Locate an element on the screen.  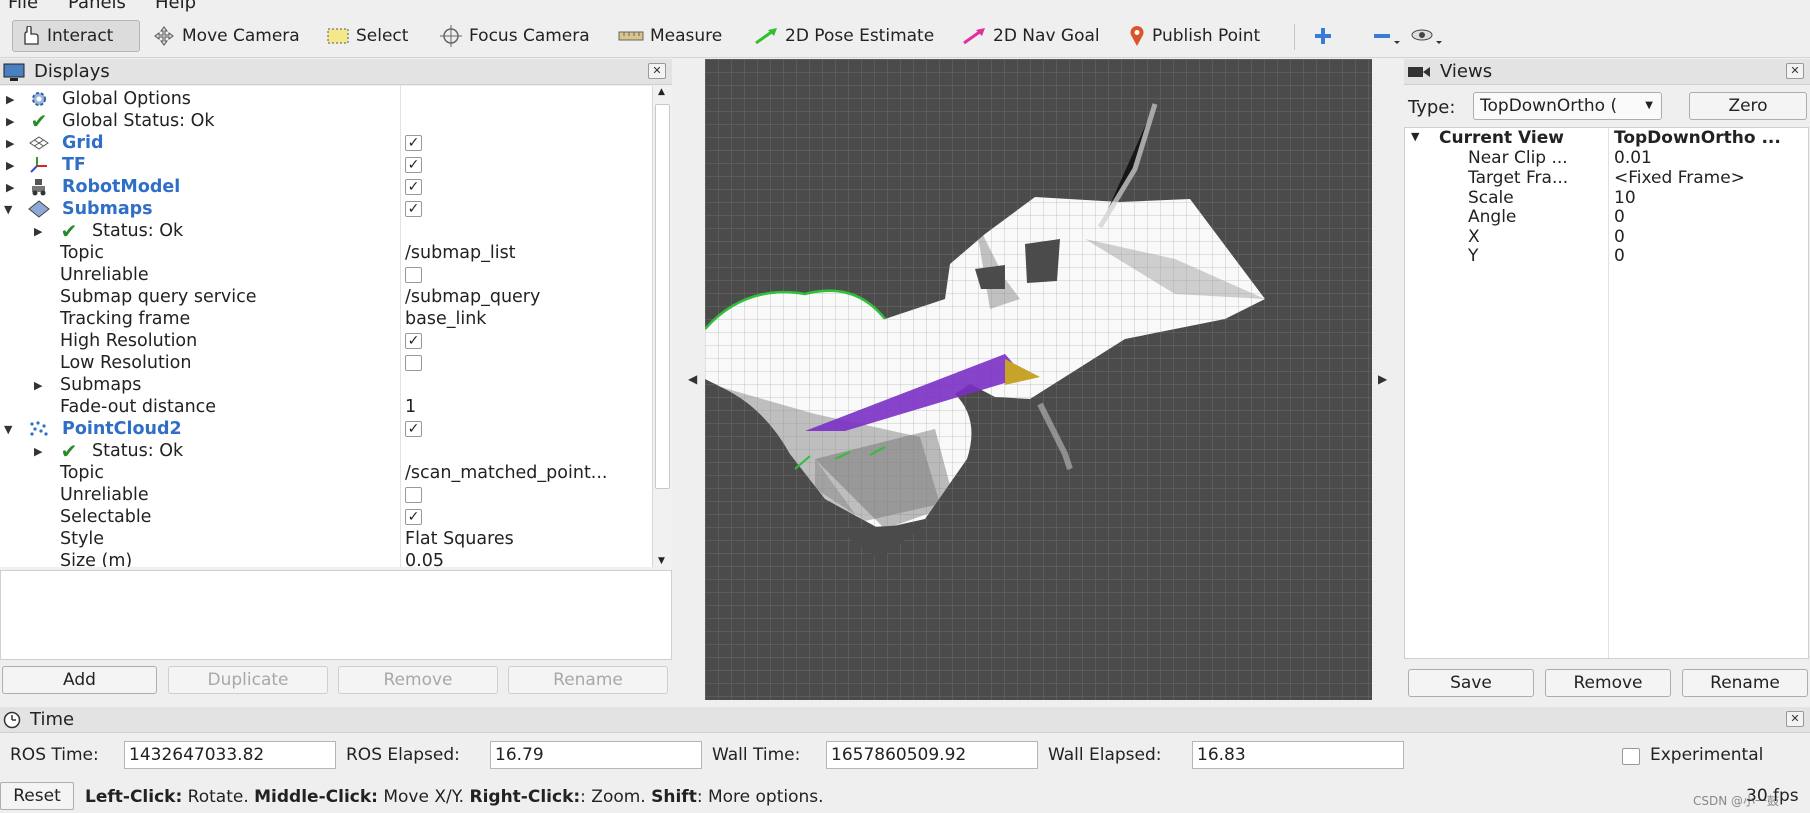
topic-value: /submap_list is located at coordinates (460, 253).